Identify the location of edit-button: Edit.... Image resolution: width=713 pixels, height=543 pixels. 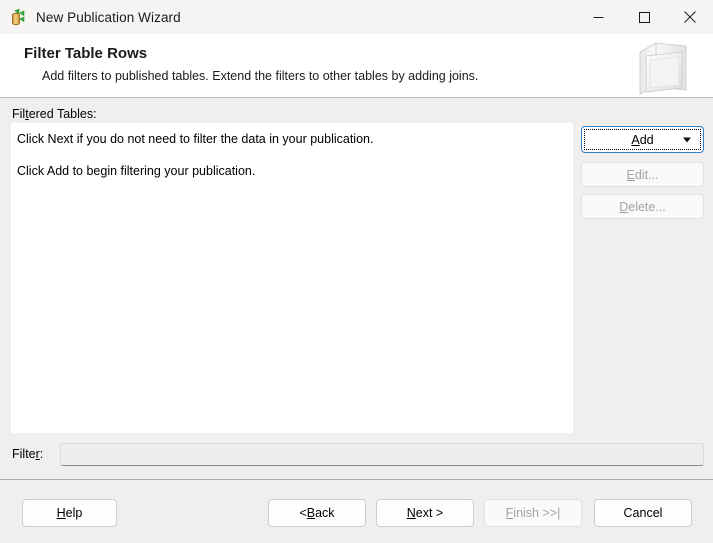
(642, 174).